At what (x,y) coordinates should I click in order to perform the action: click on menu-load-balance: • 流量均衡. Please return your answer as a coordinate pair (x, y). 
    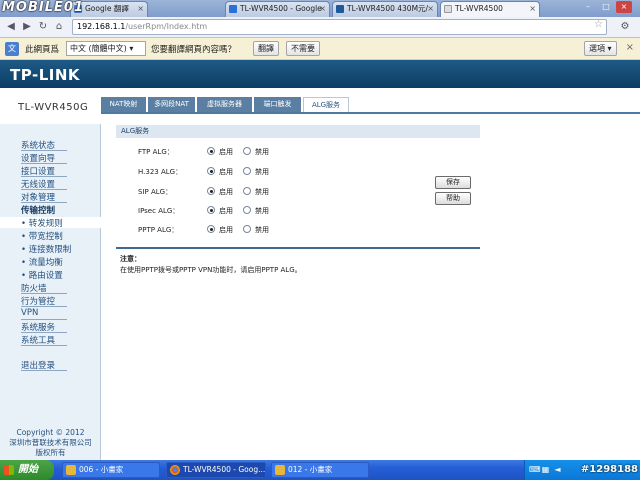
    Looking at the image, I should click on (42, 262).